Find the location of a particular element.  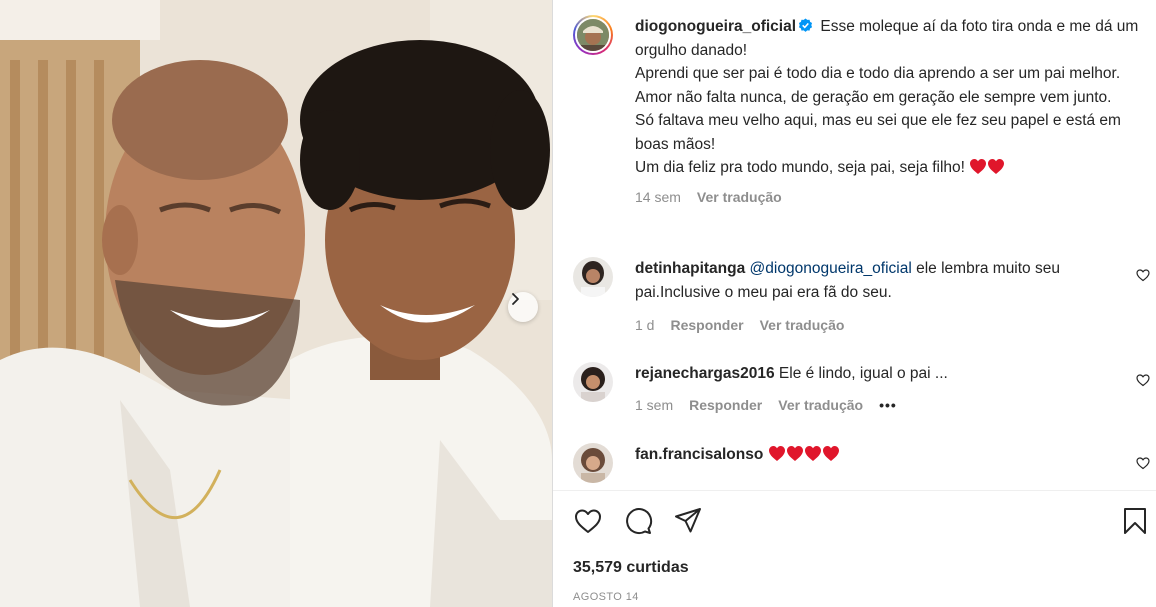

paper-plane-icon is located at coordinates (688, 521).